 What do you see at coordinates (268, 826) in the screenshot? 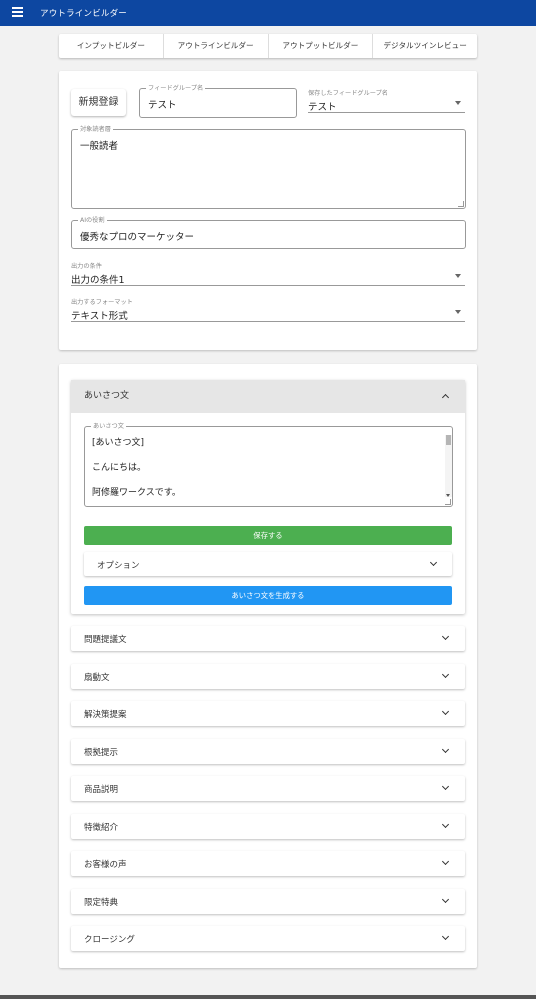
I see `accordion-item: 特徴紹介` at bounding box center [268, 826].